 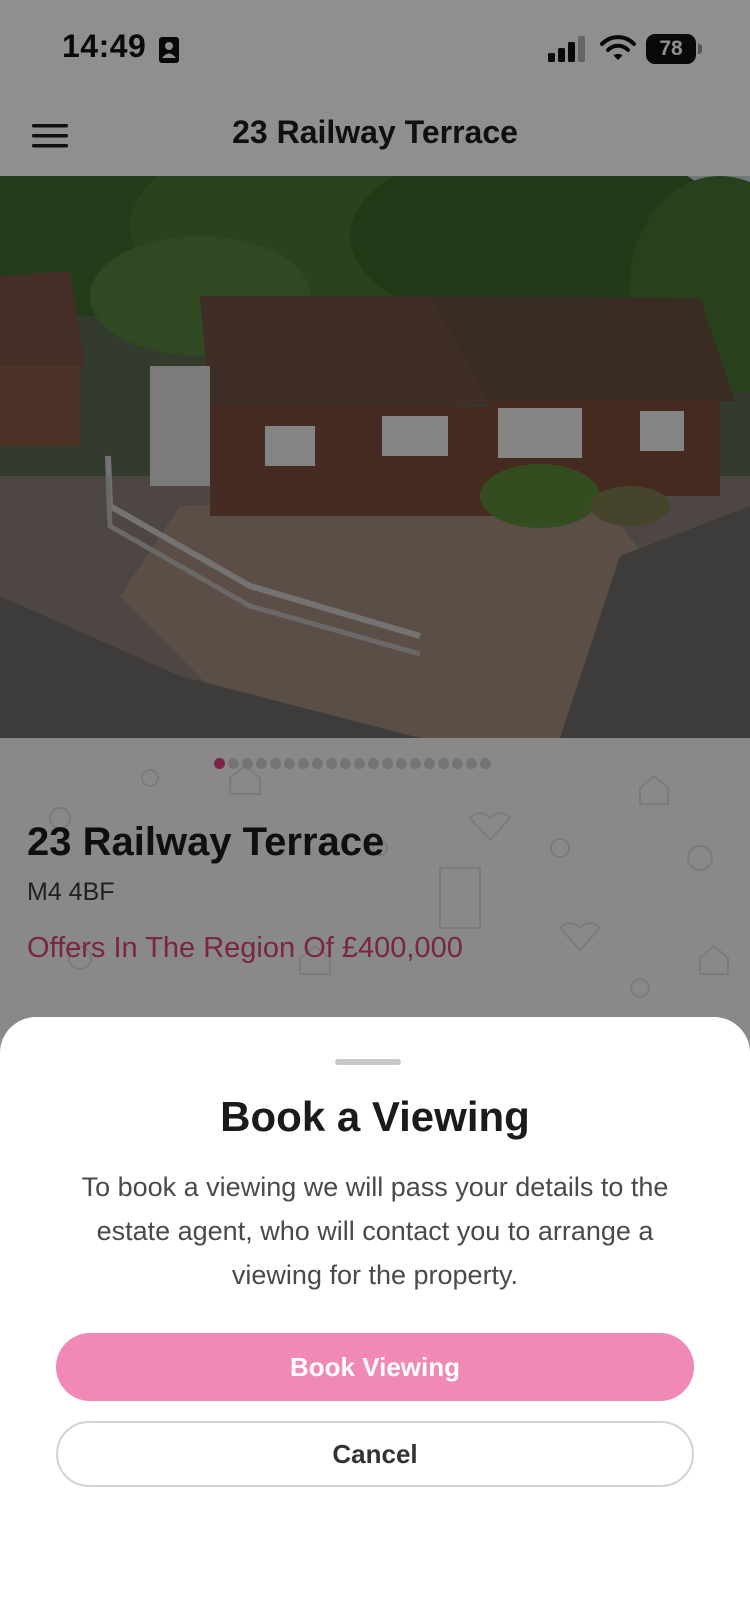 I want to click on cancel-button: Cancel, so click(x=375, y=1454).